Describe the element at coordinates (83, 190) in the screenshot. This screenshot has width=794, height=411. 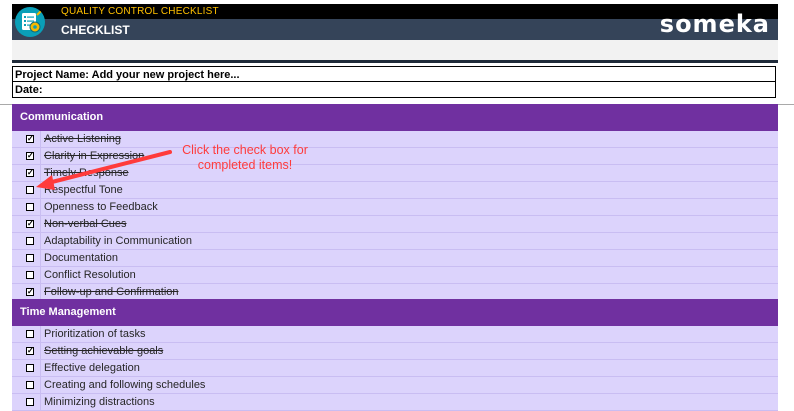
I see `item-label: Respectful Tone` at that location.